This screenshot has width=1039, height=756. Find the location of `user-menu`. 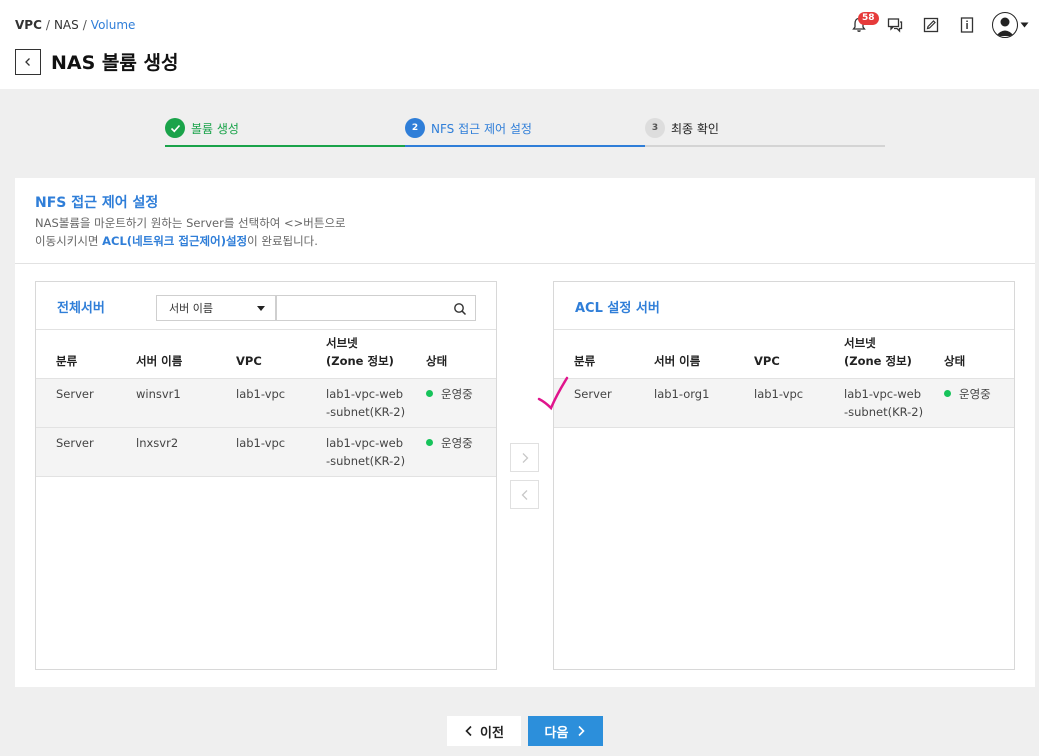

user-menu is located at coordinates (1010, 25).